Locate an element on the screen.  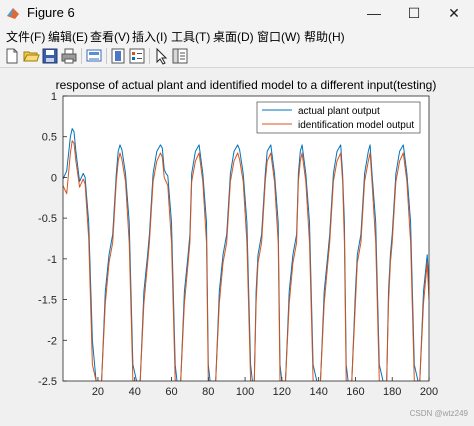
close-button: ✕ is located at coordinates (454, 13).